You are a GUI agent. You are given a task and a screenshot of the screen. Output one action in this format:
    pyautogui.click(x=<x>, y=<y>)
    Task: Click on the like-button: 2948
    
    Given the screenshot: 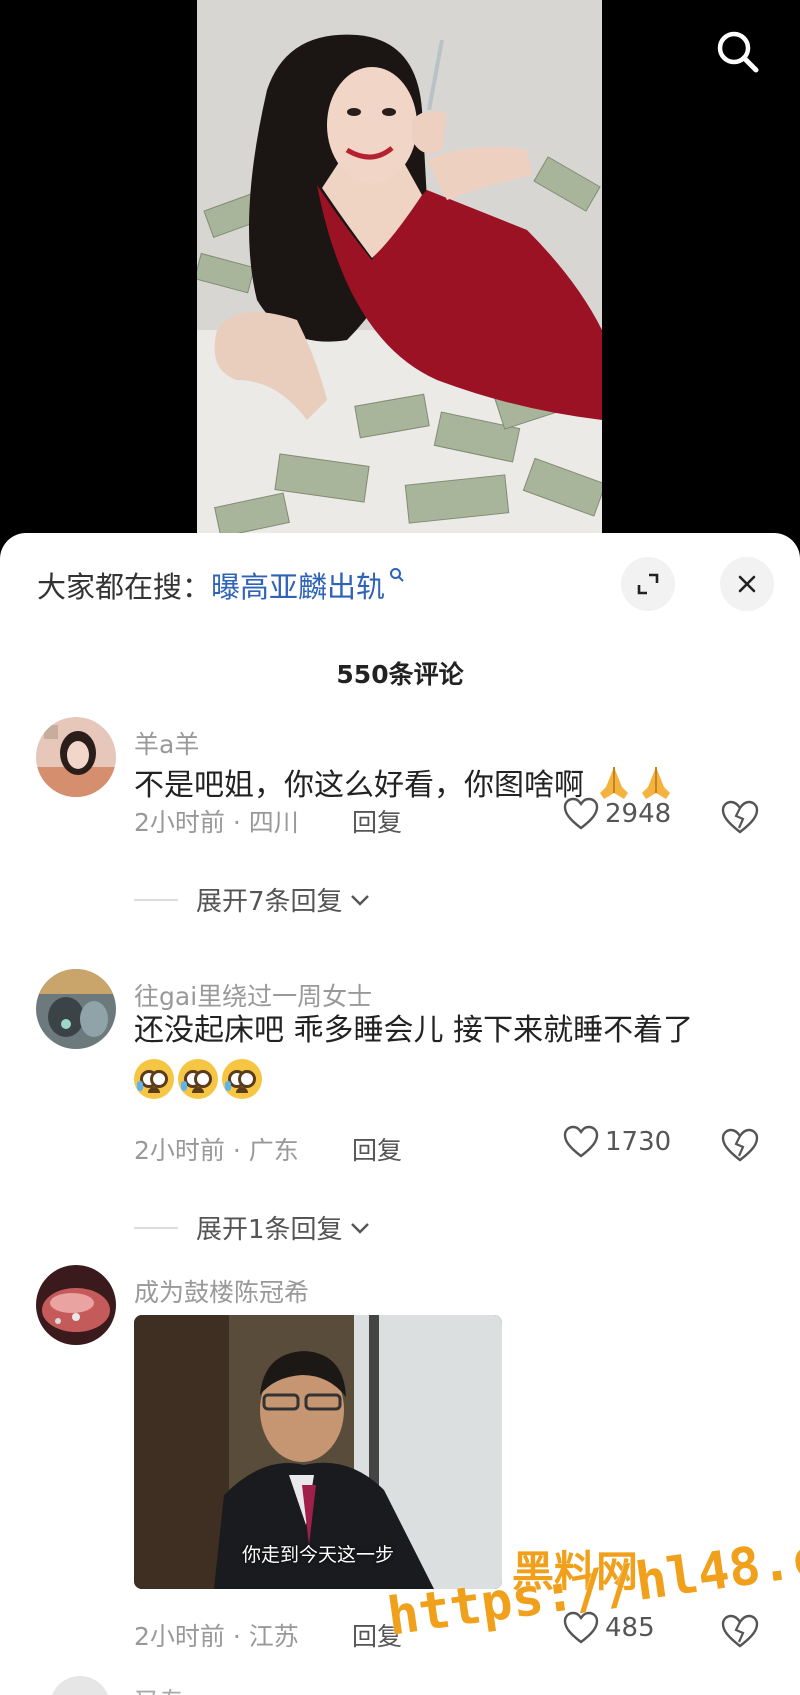 What is the action you would take?
    pyautogui.click(x=617, y=814)
    